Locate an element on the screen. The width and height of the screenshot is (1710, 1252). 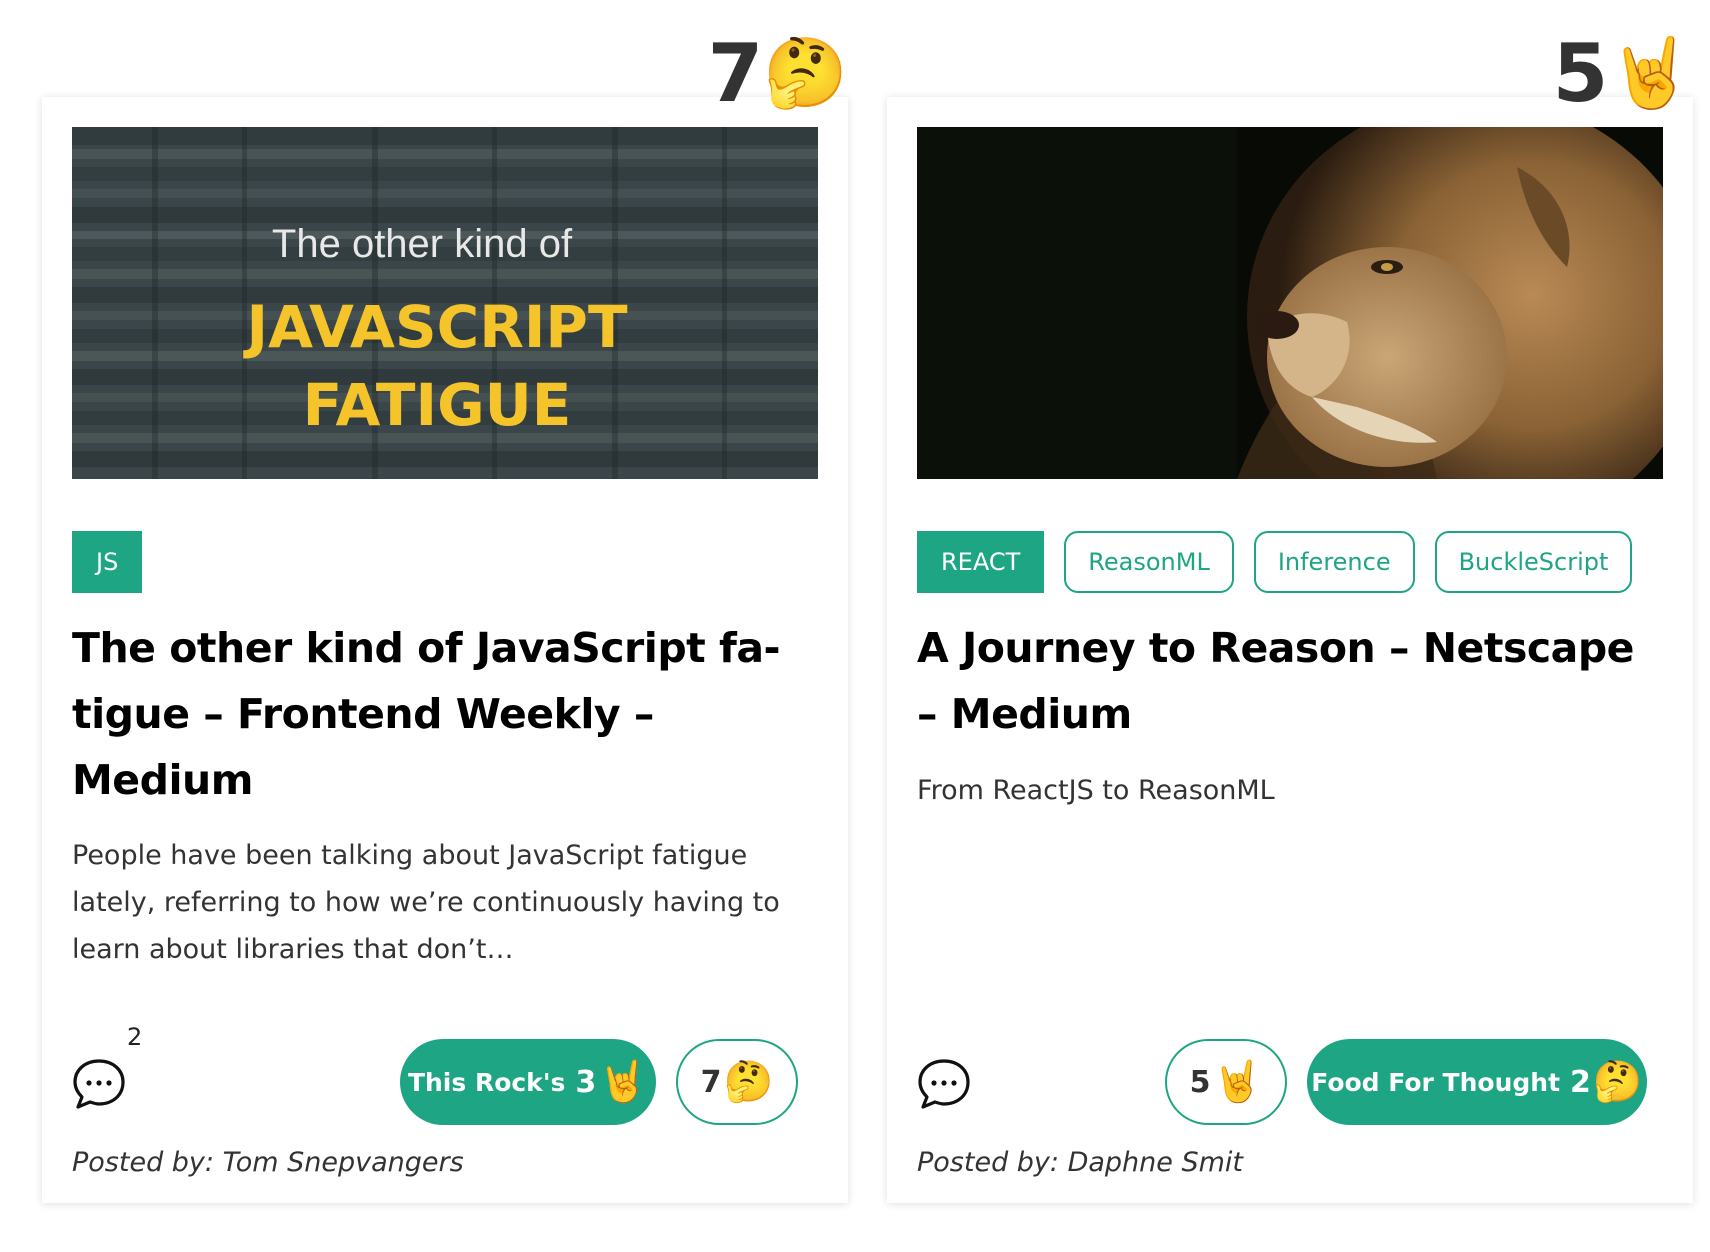
tag-react: REACT is located at coordinates (981, 562).